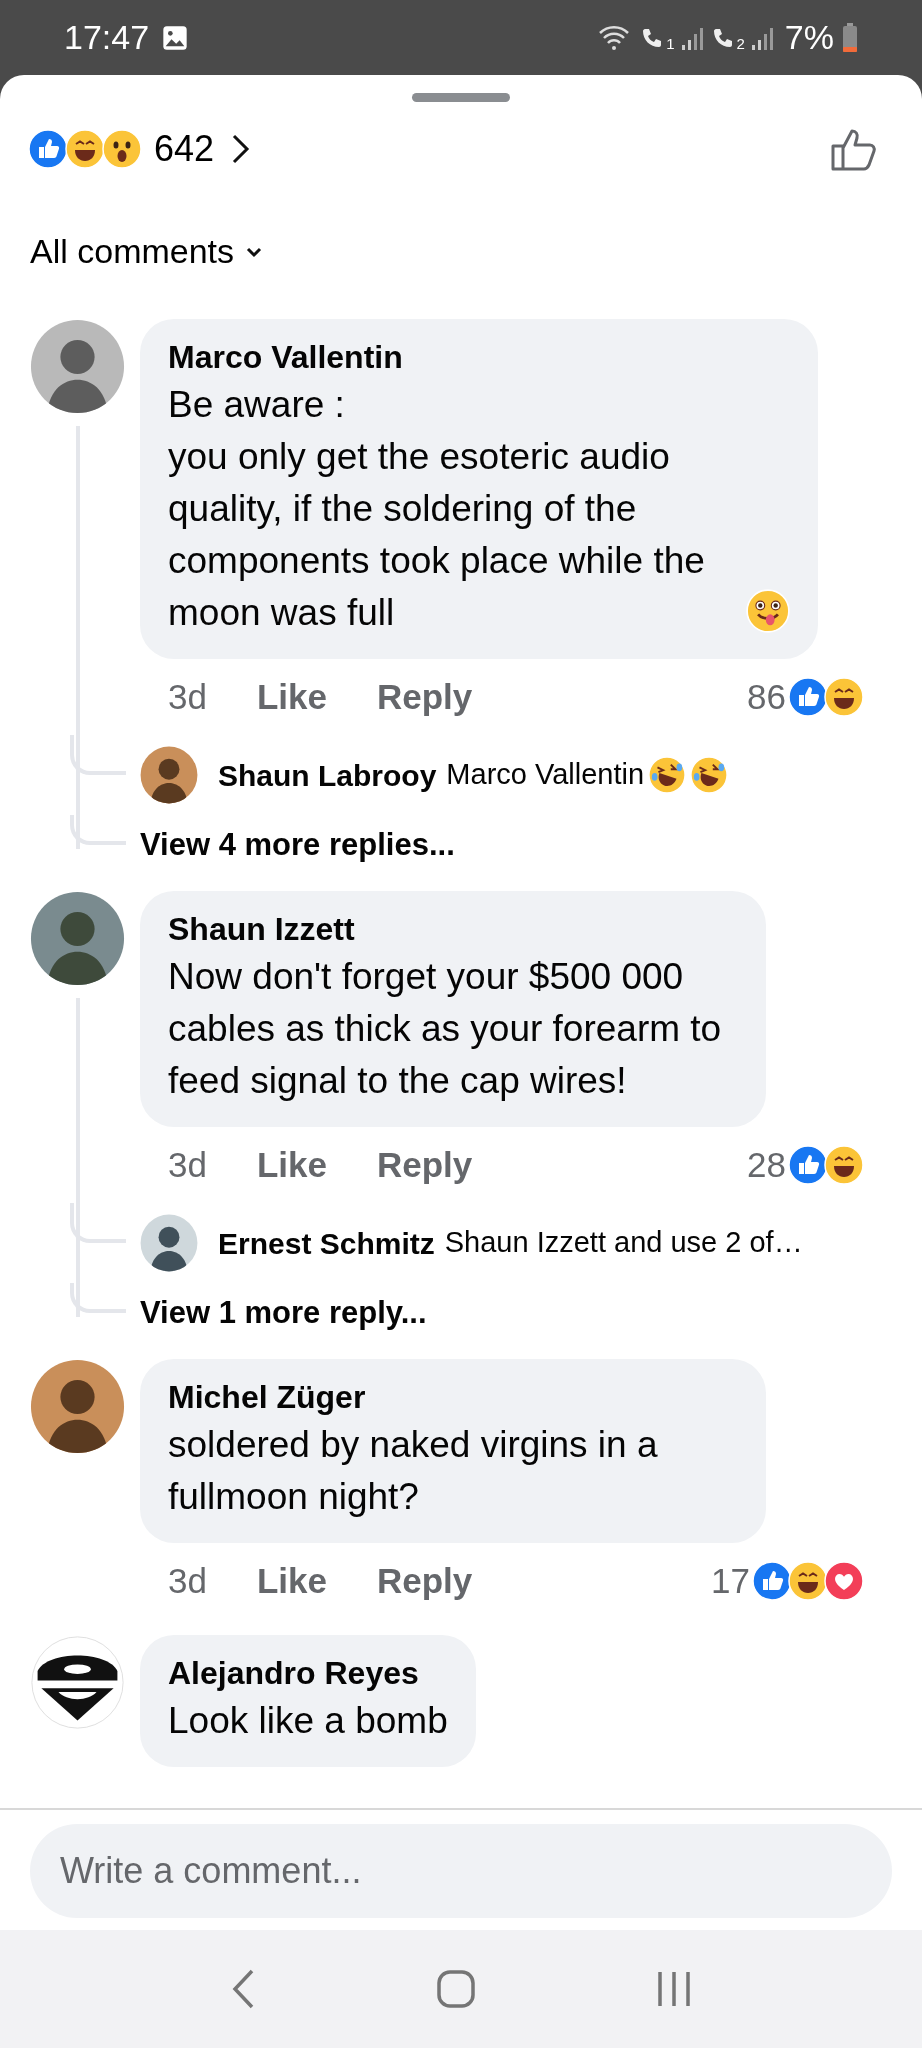 Image resolution: width=922 pixels, height=2048 pixels. I want to click on sim-number: 1, so click(670, 43).